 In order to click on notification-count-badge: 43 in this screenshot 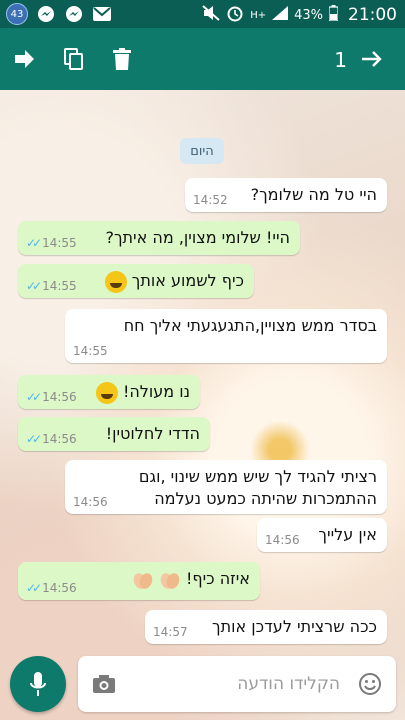, I will do `click(17, 14)`.